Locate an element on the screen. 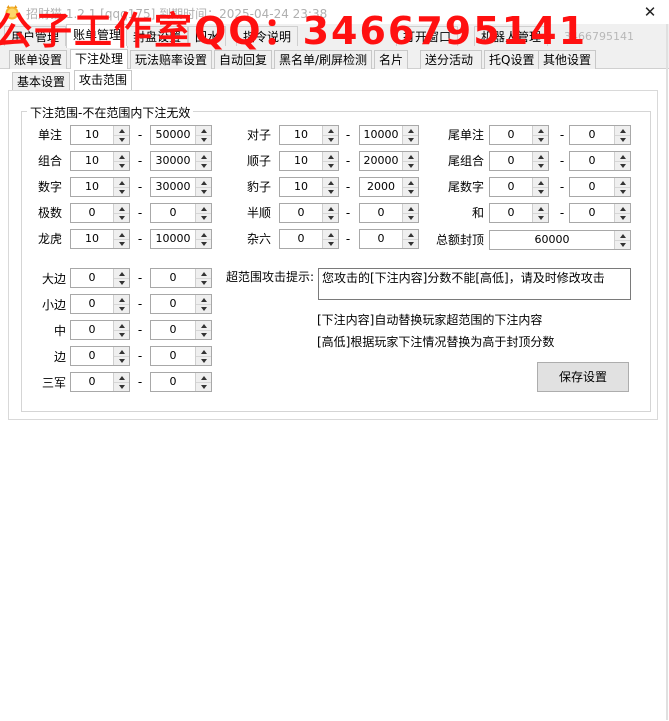 Image resolution: width=669 pixels, height=721 pixels. col1-max-1: 30000 is located at coordinates (181, 161).